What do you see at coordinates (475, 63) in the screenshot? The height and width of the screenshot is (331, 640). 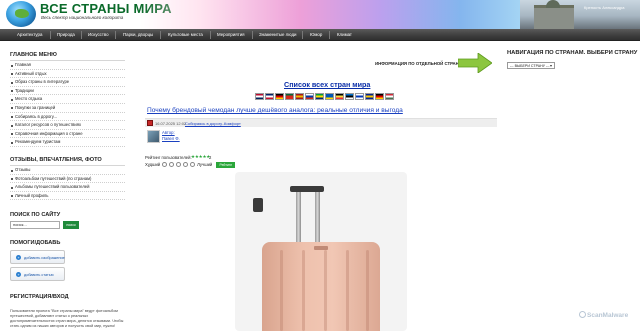 I see `arrow-right-icon` at bounding box center [475, 63].